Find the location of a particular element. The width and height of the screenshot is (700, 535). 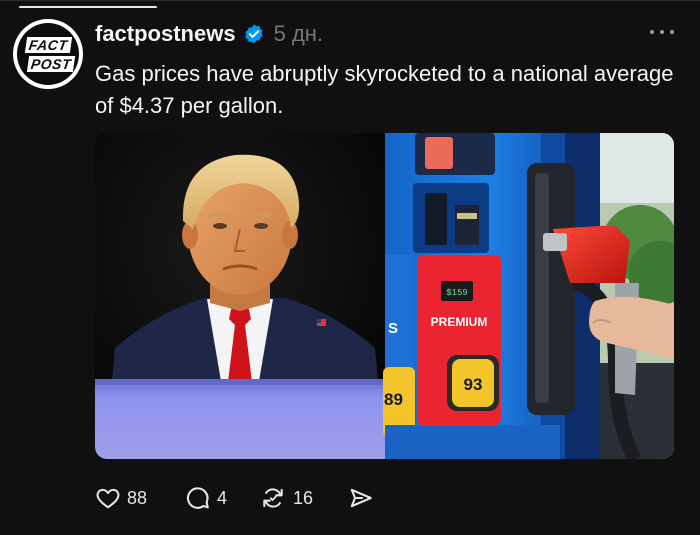

avatar: FACT POST is located at coordinates (48, 54).